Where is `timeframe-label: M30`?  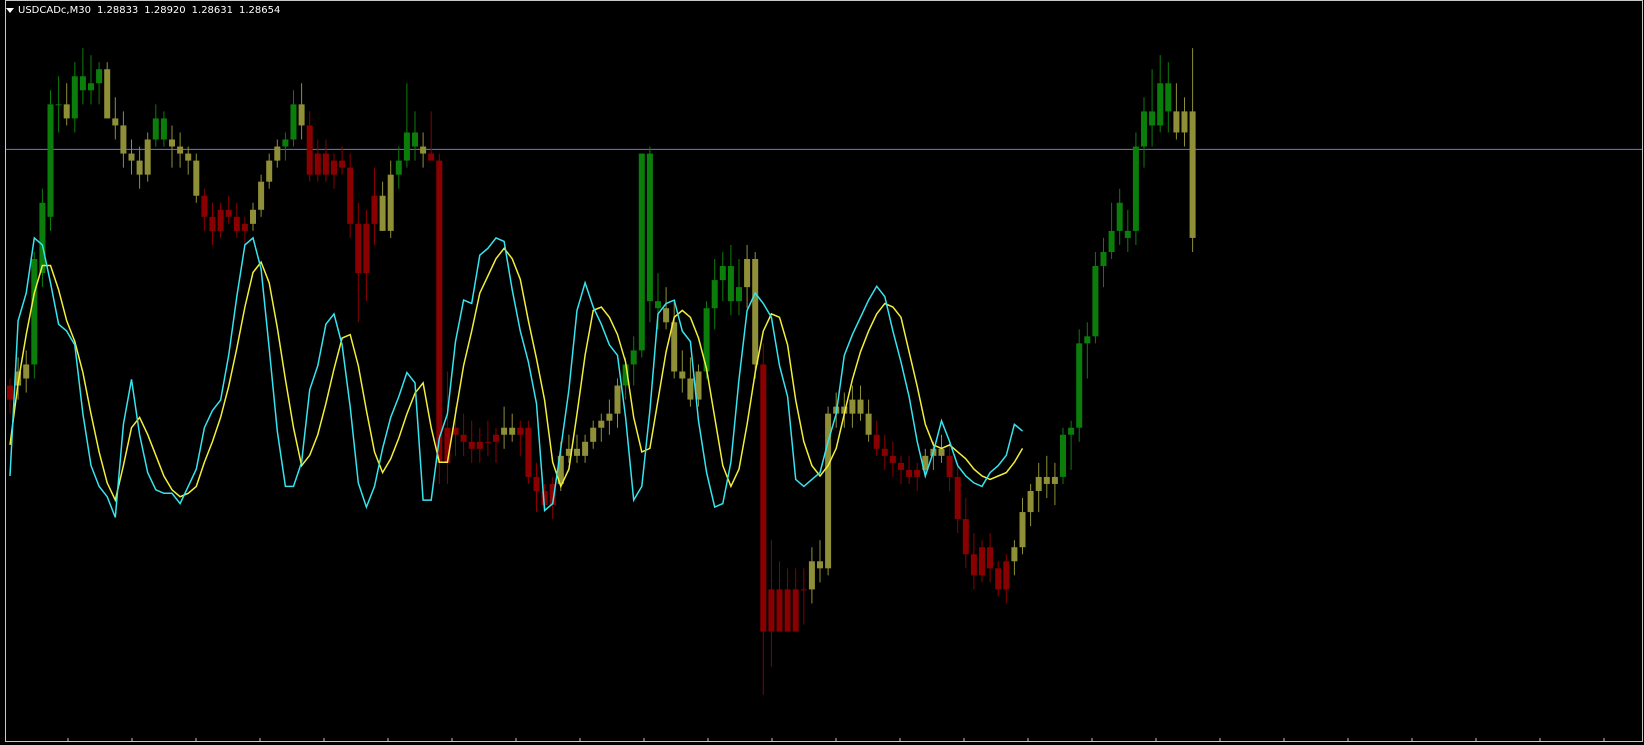 timeframe-label: M30 is located at coordinates (80, 10).